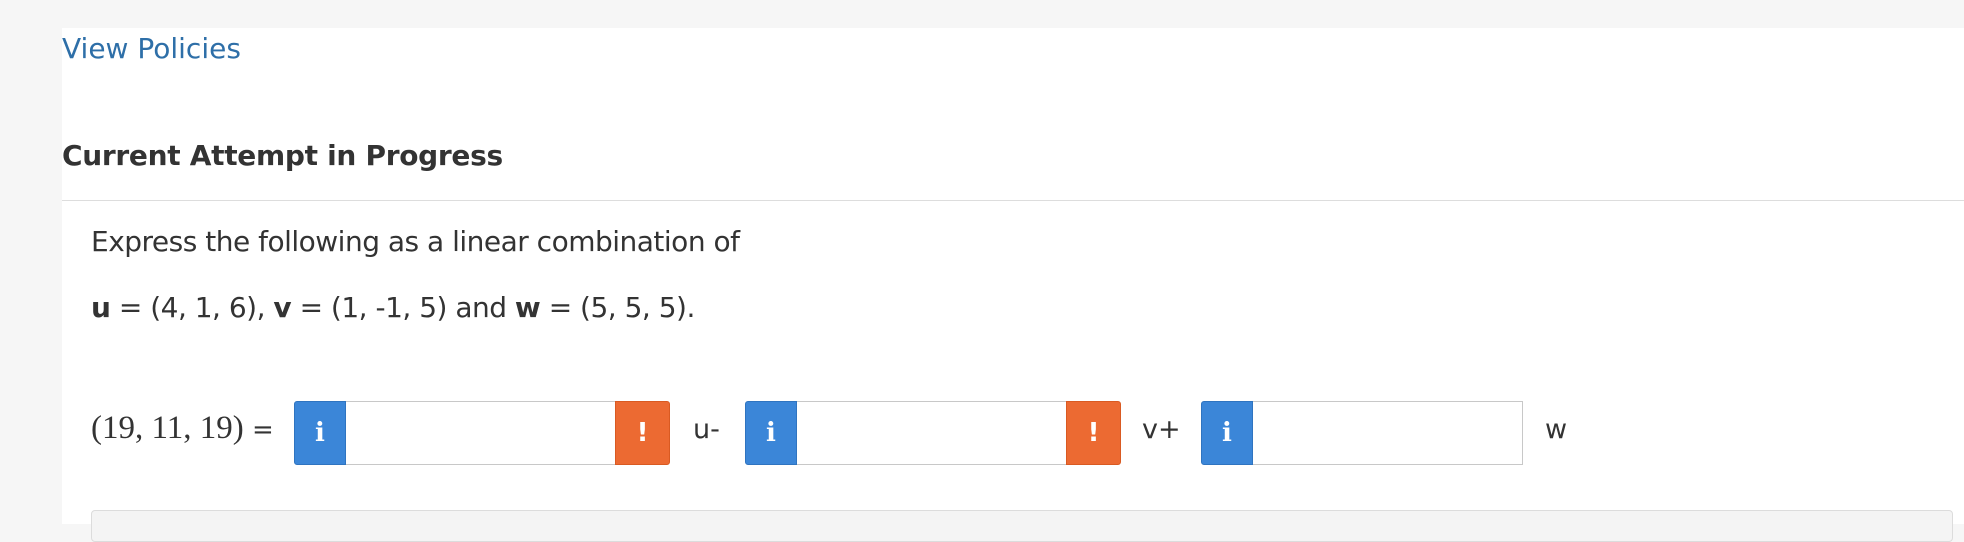 The image size is (1964, 542). Describe the element at coordinates (192, 307) in the screenshot. I see `vector-u-value: = (4, 1, 6),` at that location.